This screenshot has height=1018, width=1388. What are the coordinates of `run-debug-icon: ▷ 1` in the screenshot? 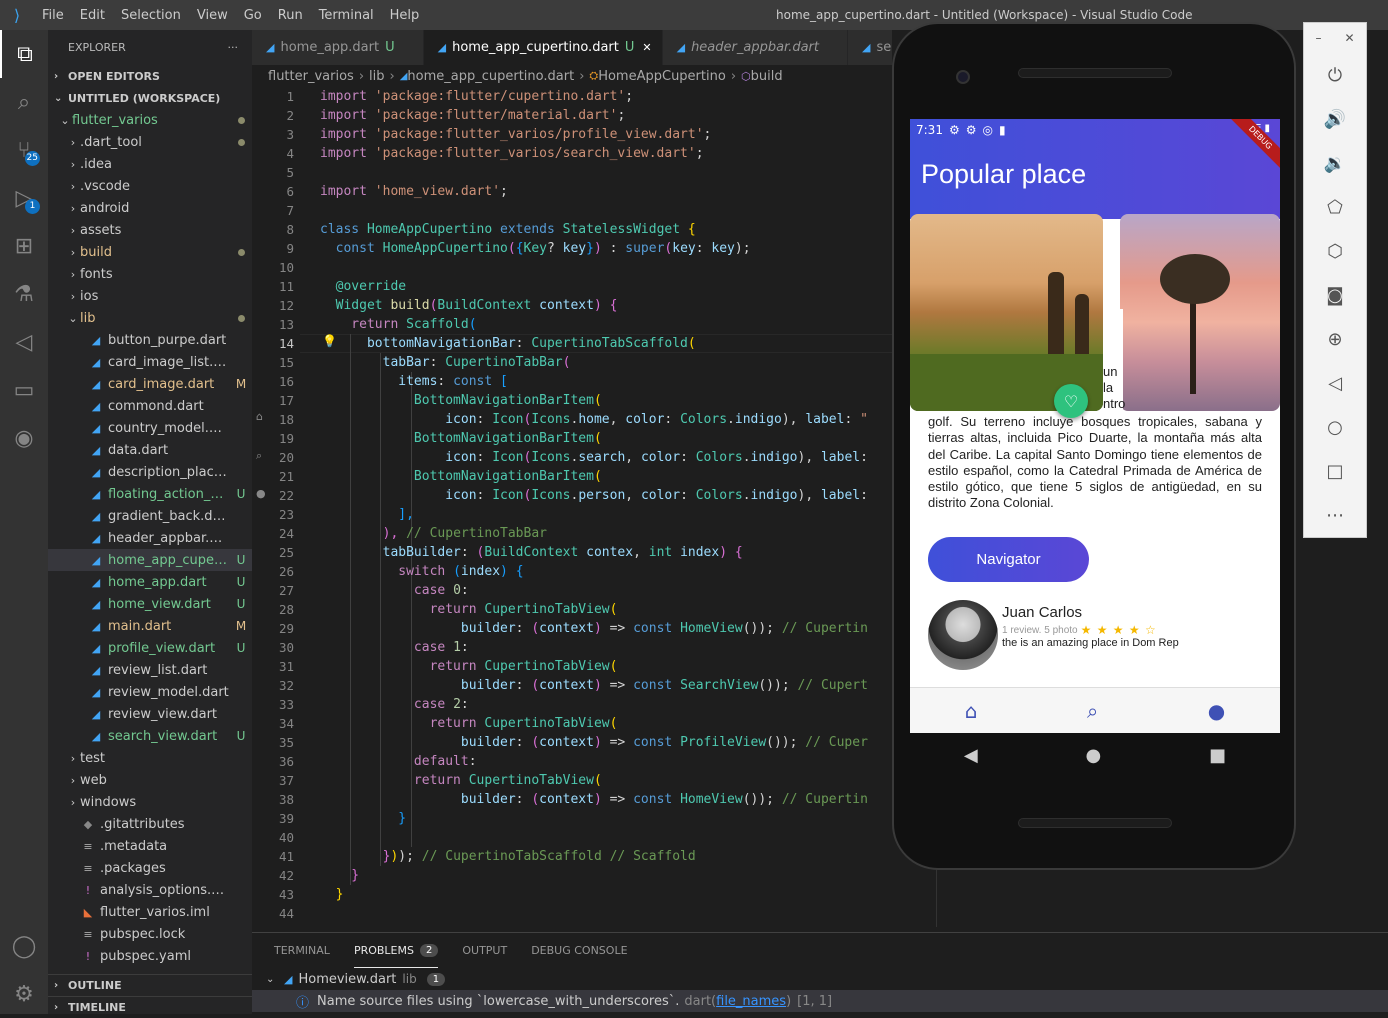 It's located at (24, 198).